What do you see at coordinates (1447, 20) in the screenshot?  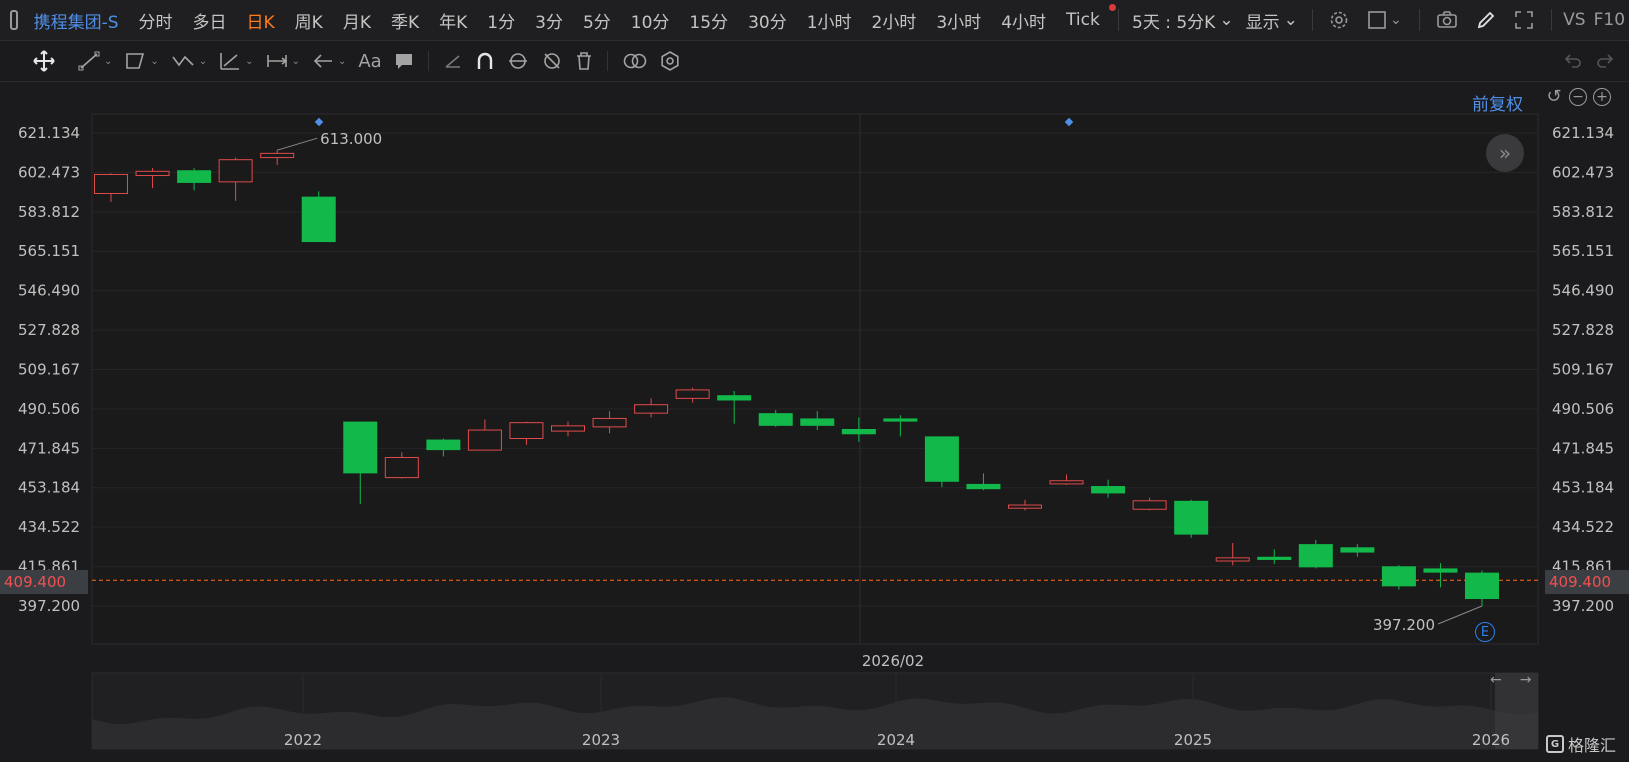 I see `camera-icon` at bounding box center [1447, 20].